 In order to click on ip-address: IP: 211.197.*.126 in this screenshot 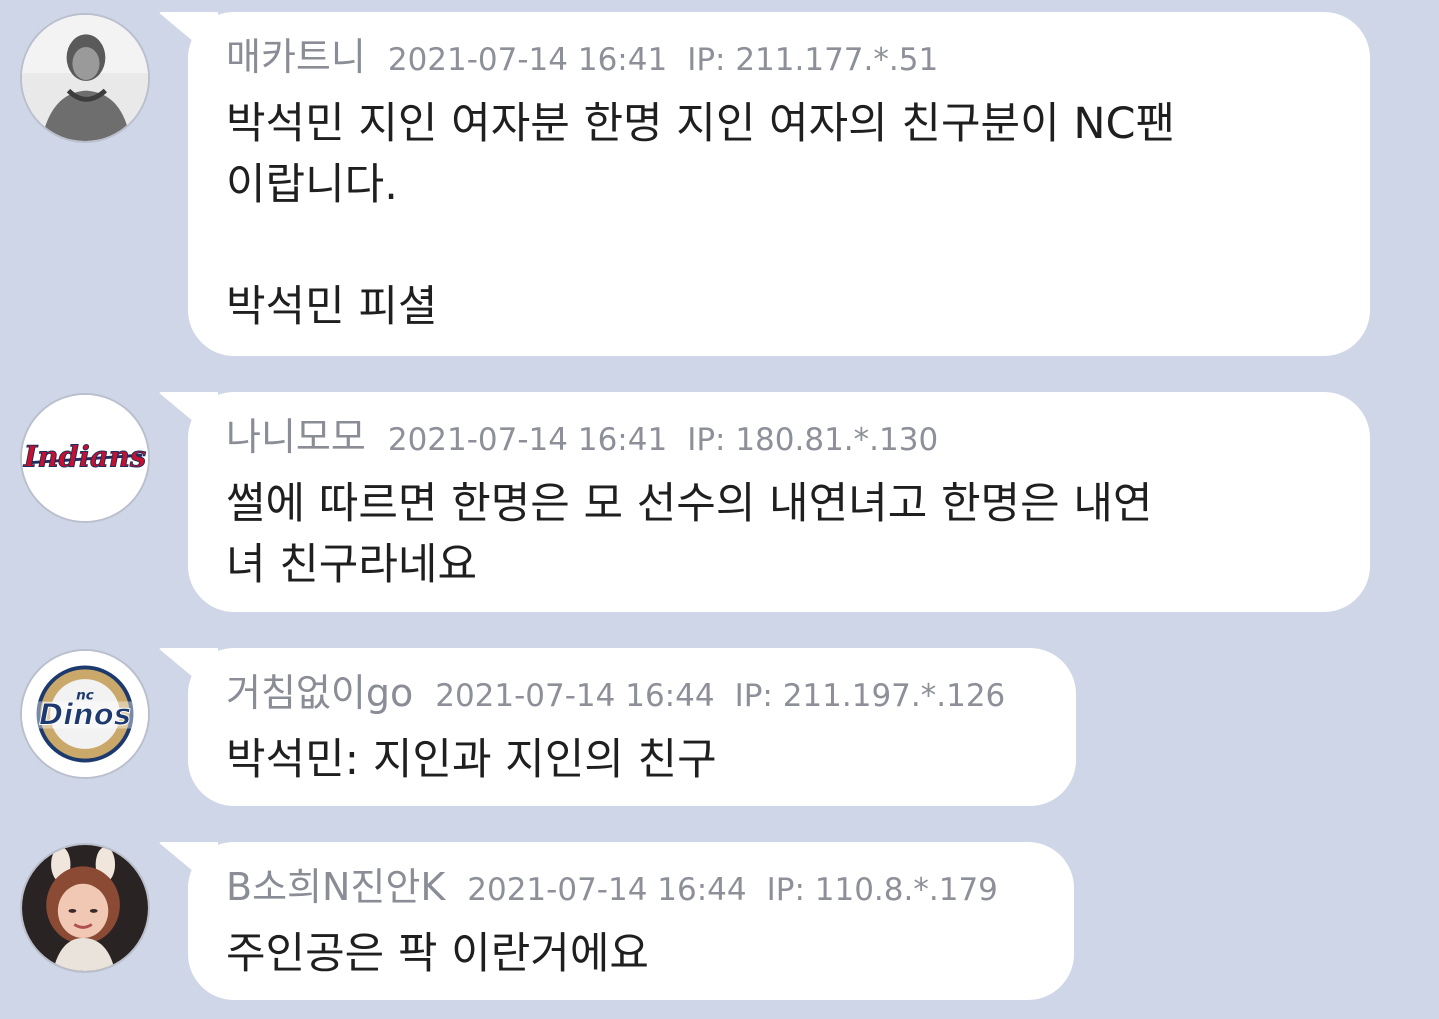, I will do `click(870, 696)`.